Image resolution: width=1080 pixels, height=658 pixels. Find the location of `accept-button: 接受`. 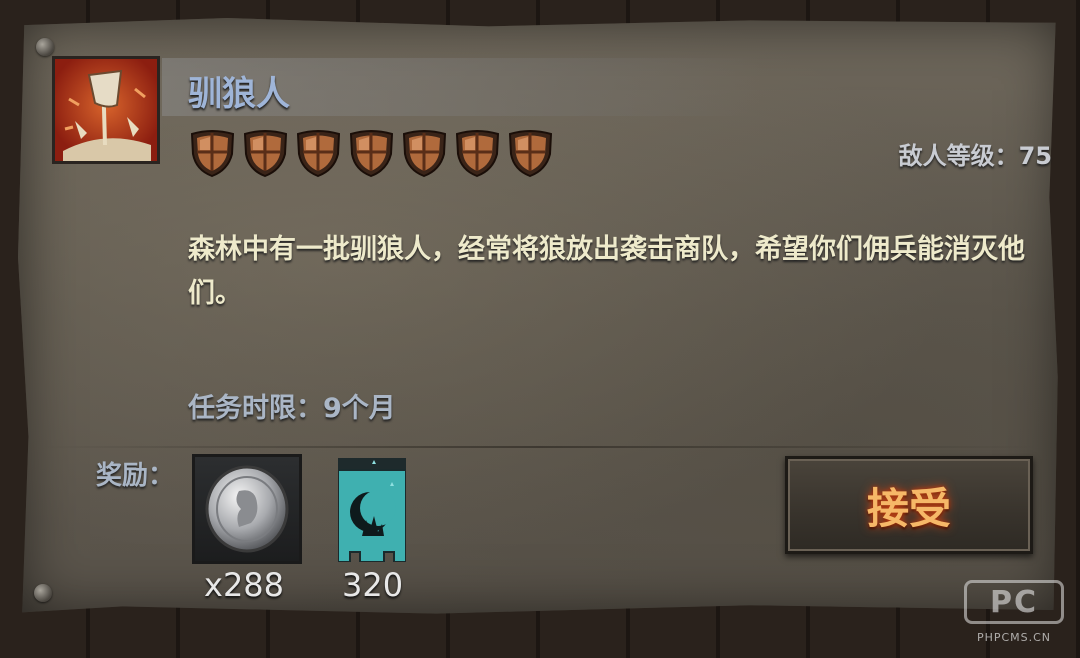

accept-button: 接受 is located at coordinates (909, 505).